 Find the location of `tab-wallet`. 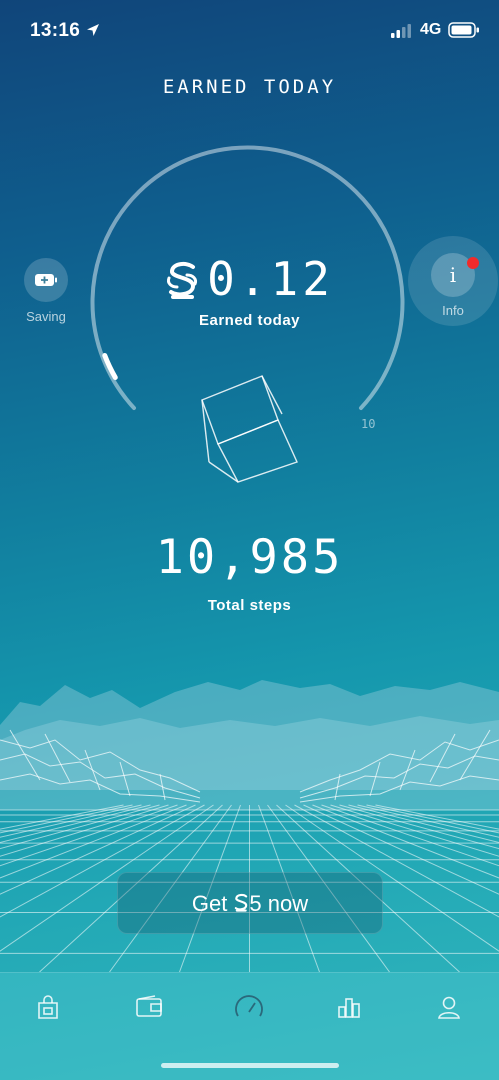

tab-wallet is located at coordinates (149, 1007).